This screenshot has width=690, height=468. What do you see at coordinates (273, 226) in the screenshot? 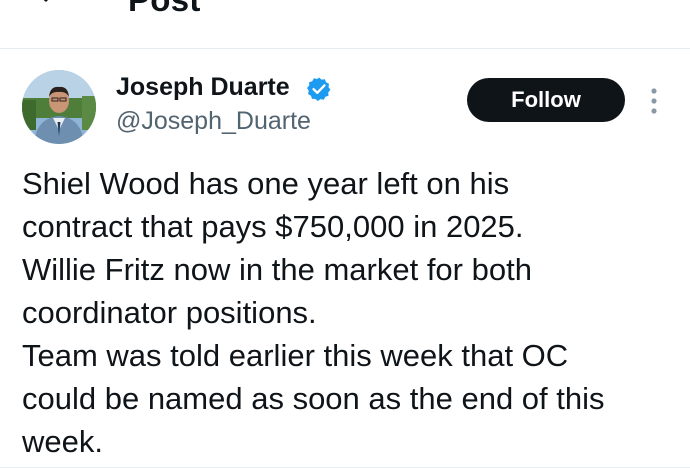
I see `post-text-line: contract that pays $750,000 in 2025.` at bounding box center [273, 226].